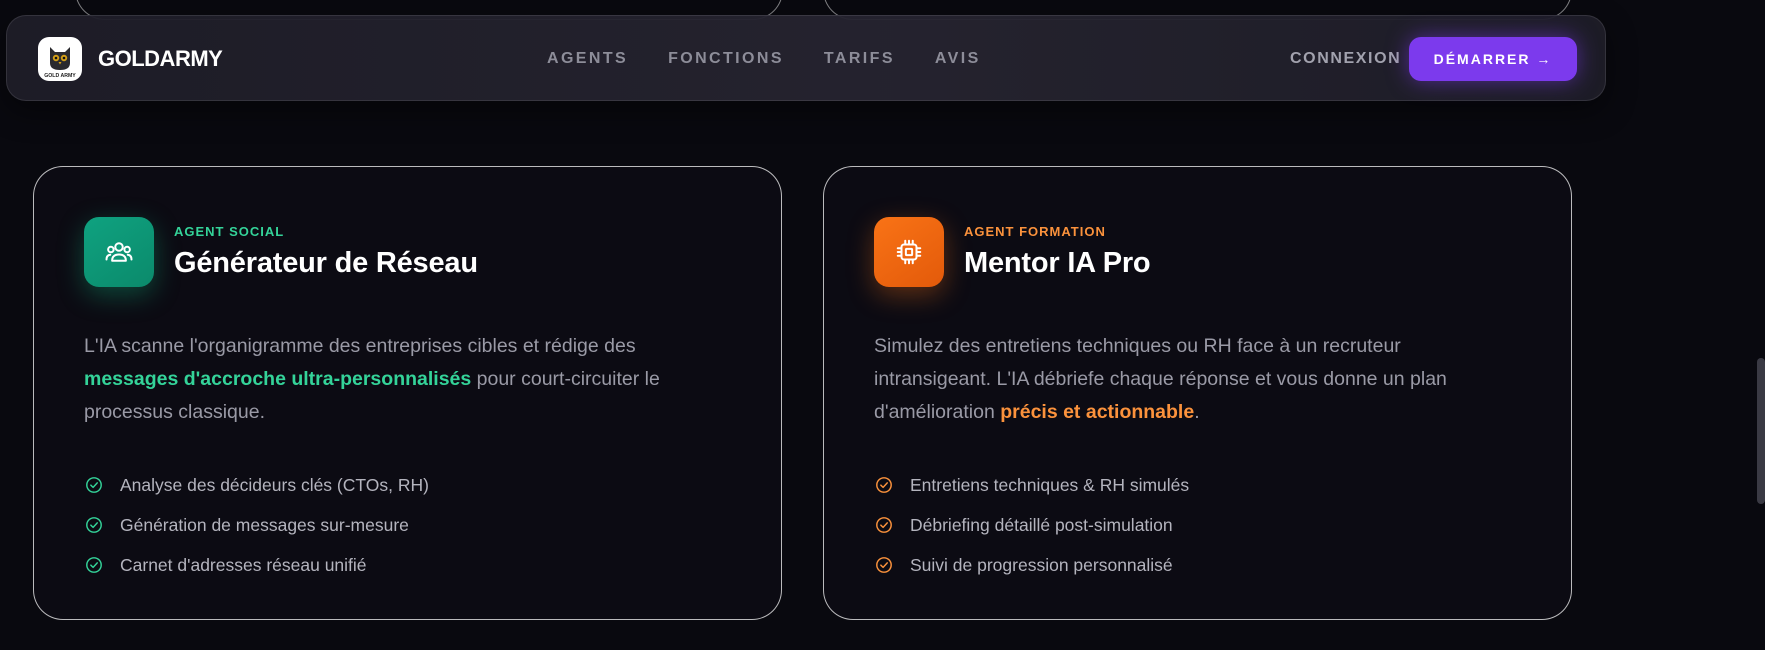  I want to click on feature-label: Entretiens techniques & RH simulés, so click(1050, 484).